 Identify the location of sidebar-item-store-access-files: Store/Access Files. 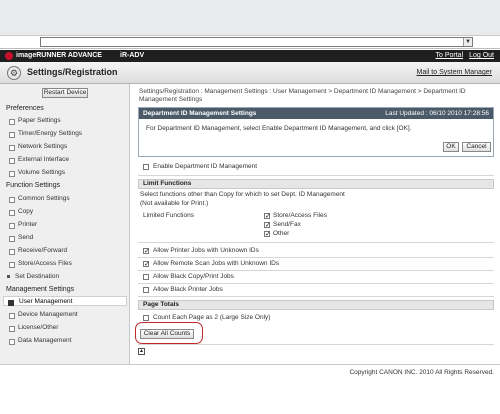
(40, 264).